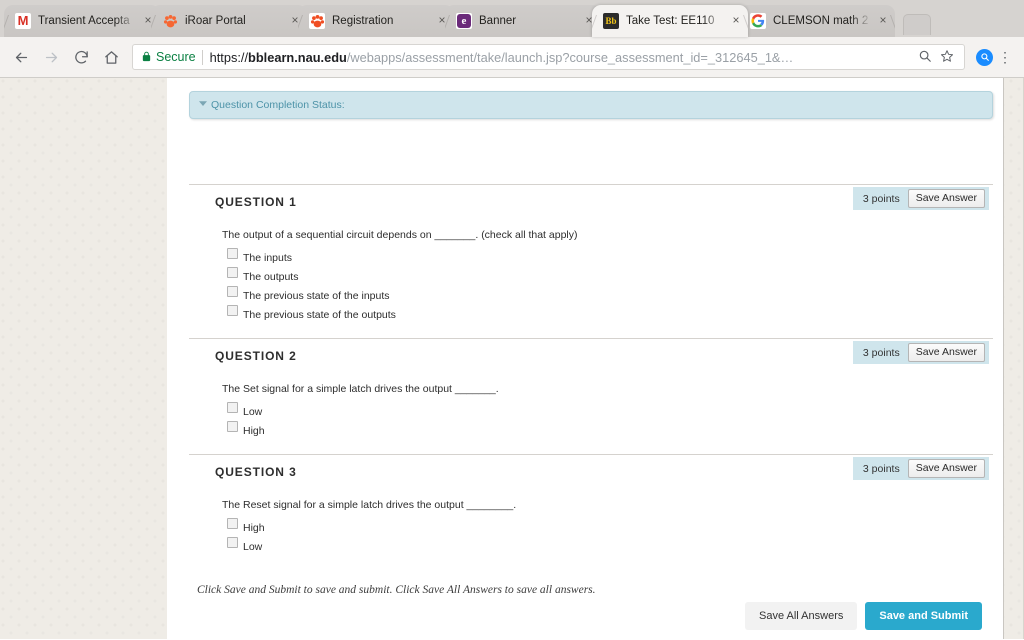 The image size is (1024, 640). What do you see at coordinates (319, 315) in the screenshot?
I see `option-label: The previous state of the outputs` at bounding box center [319, 315].